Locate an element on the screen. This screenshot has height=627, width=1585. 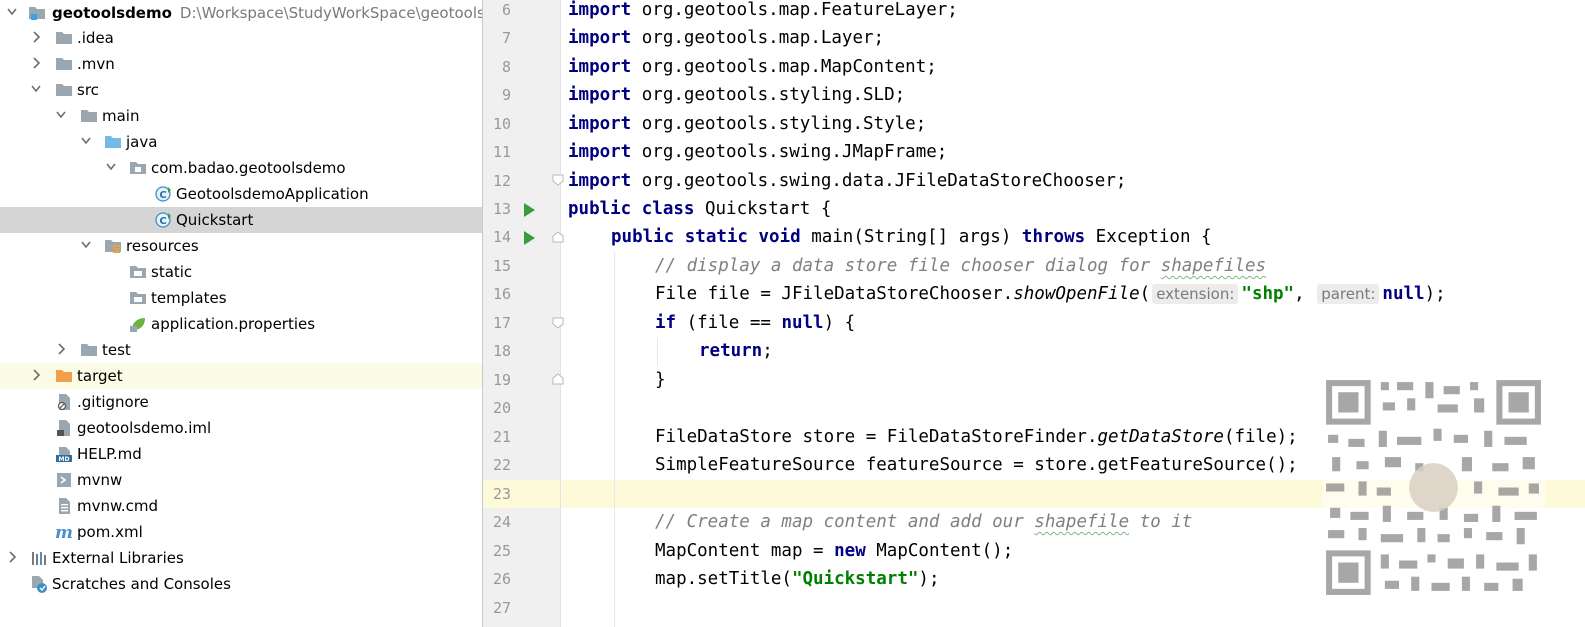
project-path: D:\Workspace\StudyWorkSpace\geotoolsde is located at coordinates (330, 13).